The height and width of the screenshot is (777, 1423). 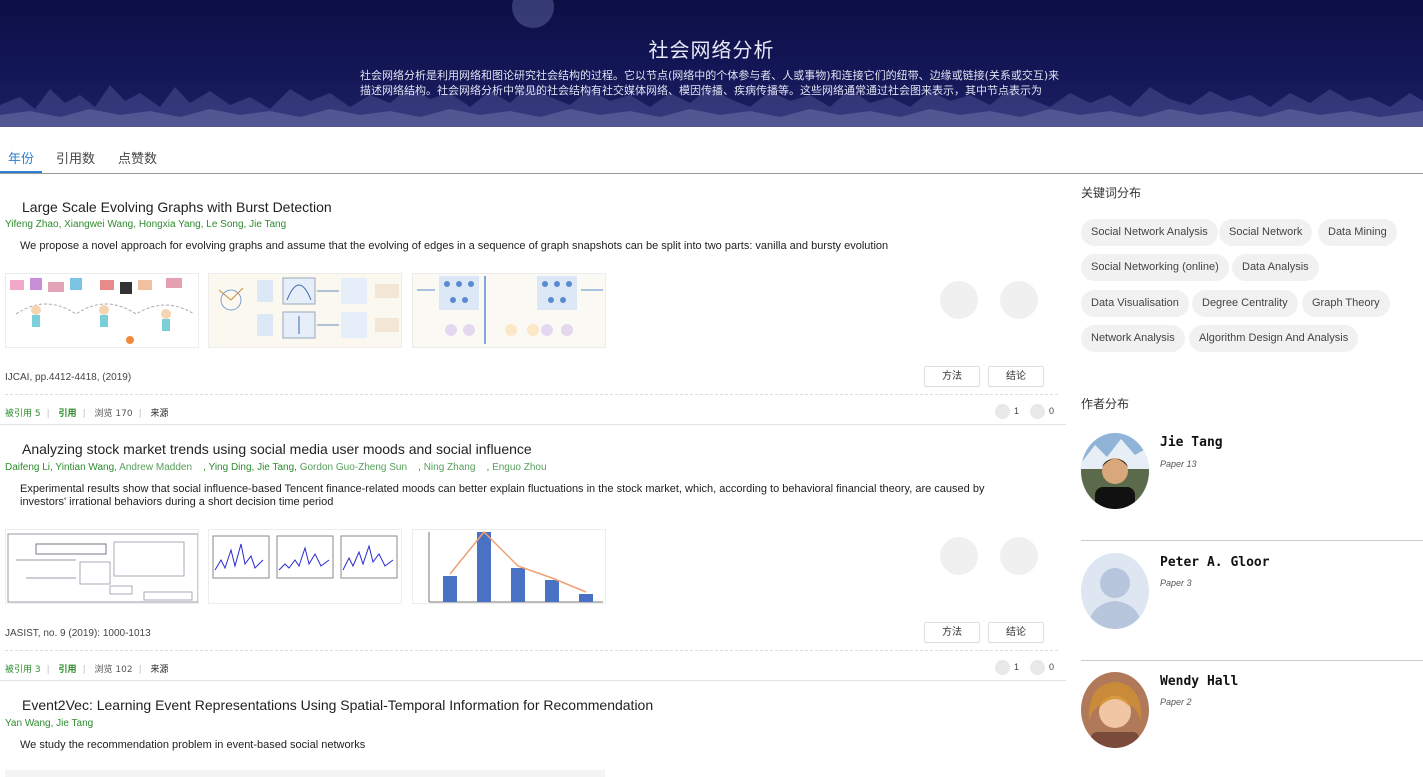 What do you see at coordinates (1346, 303) in the screenshot?
I see `keyword-tag: Graph Theory` at bounding box center [1346, 303].